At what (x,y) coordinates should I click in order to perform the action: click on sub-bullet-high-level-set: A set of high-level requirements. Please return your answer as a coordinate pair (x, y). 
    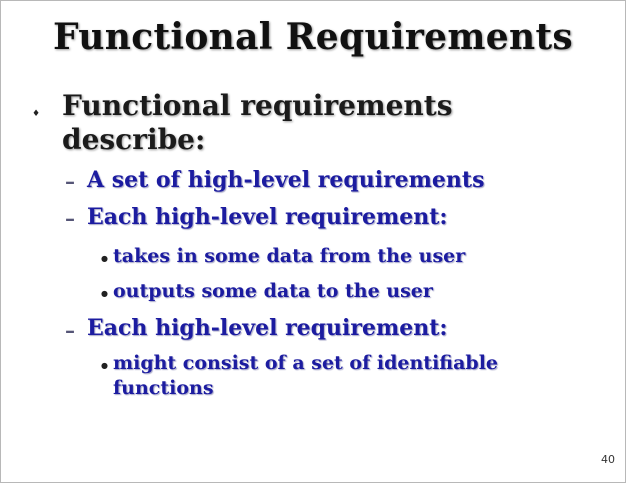
    Looking at the image, I should click on (286, 180).